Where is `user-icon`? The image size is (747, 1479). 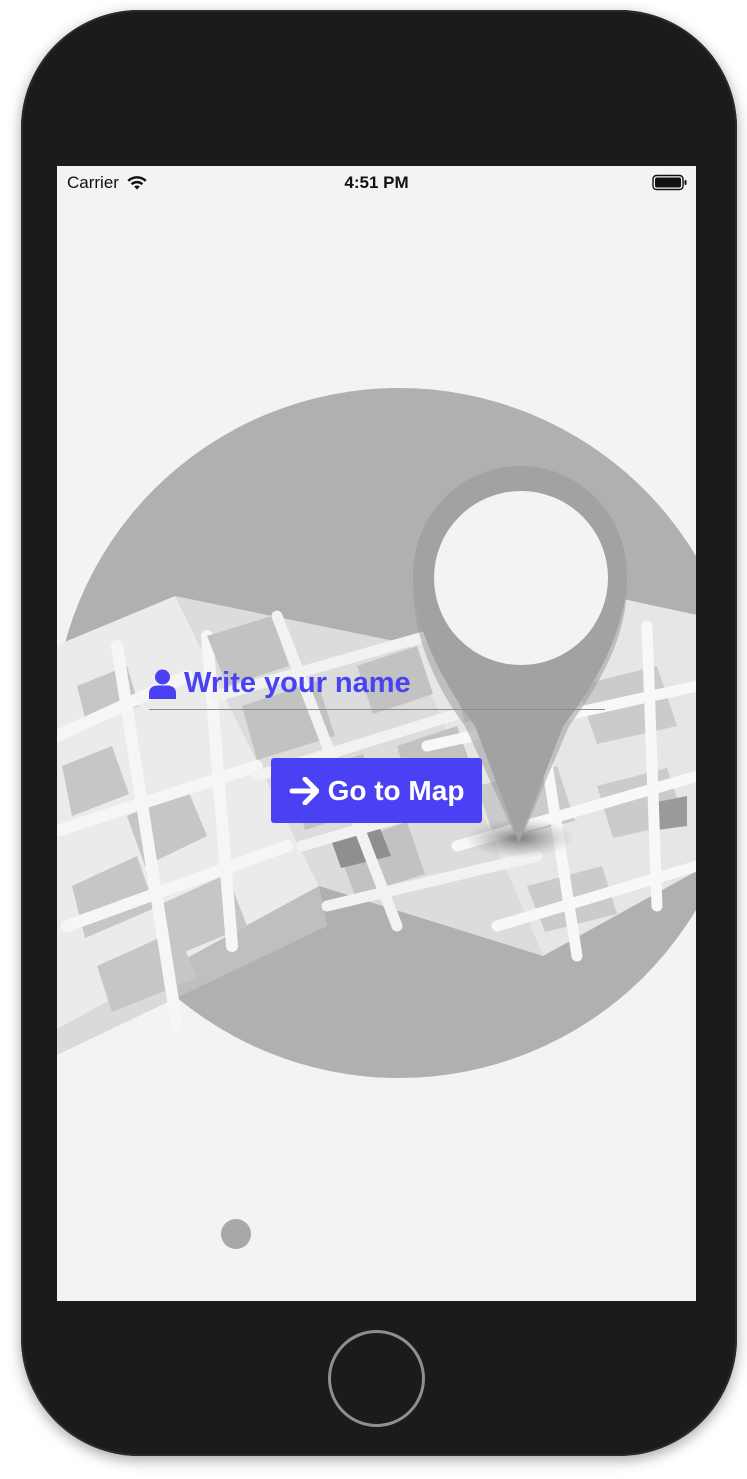 user-icon is located at coordinates (162, 684).